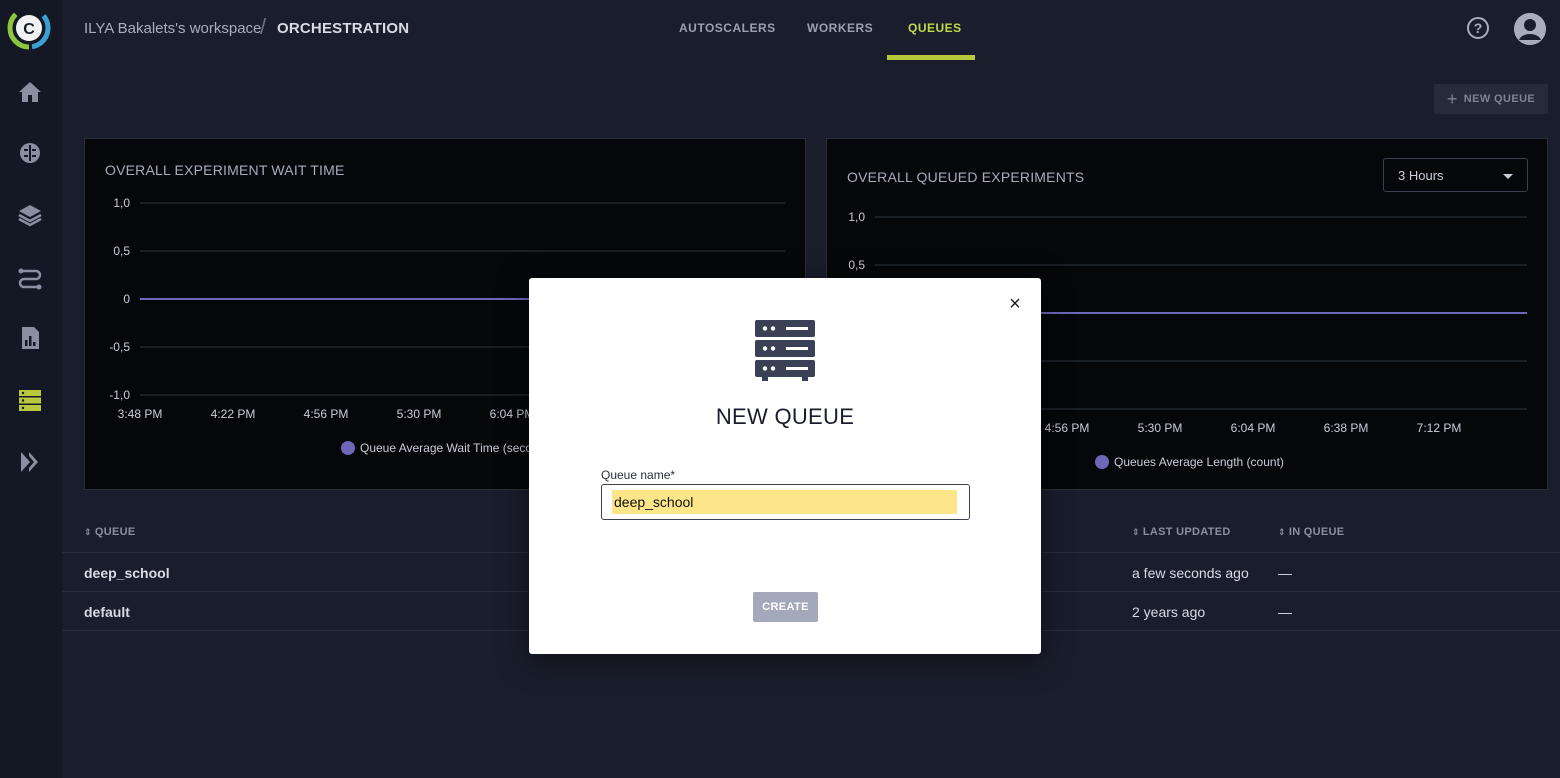  I want to click on dialog-title: NEW QUEUE, so click(785, 416).